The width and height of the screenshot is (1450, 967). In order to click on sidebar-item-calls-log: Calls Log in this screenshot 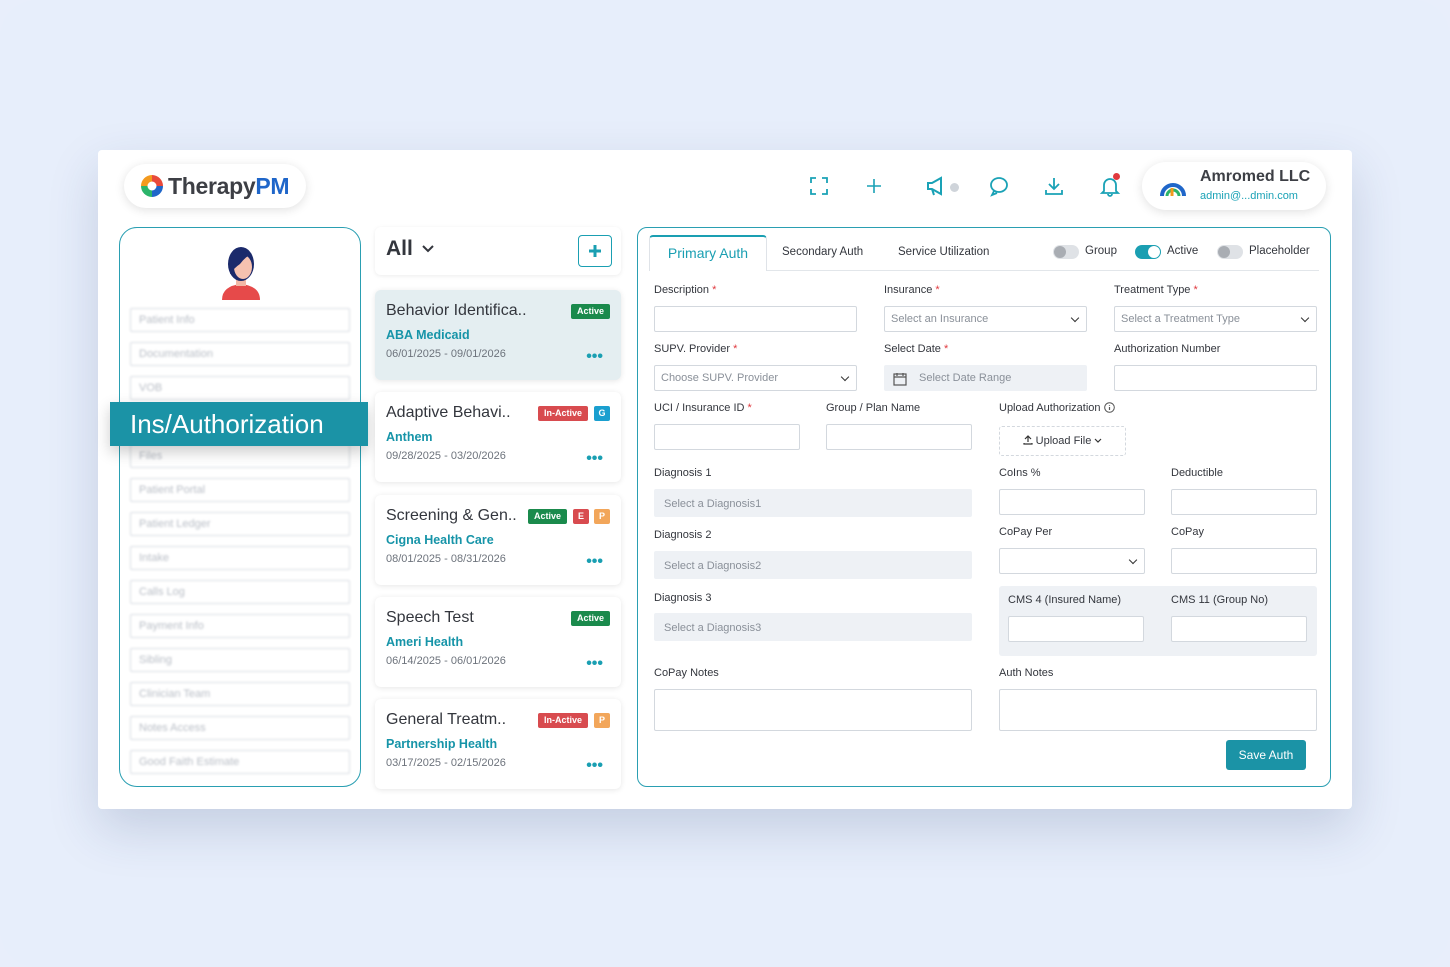, I will do `click(240, 592)`.